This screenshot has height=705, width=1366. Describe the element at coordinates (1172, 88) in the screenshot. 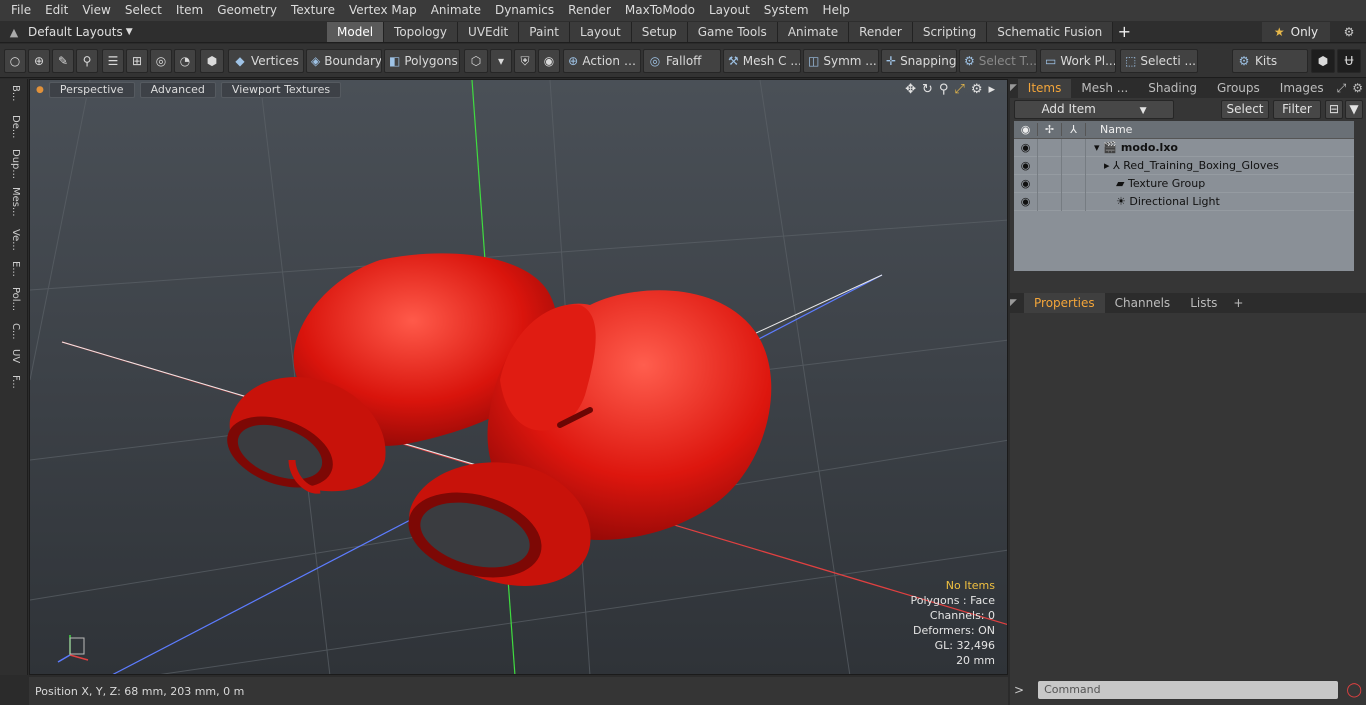

I see `tab-shading: Shading` at that location.